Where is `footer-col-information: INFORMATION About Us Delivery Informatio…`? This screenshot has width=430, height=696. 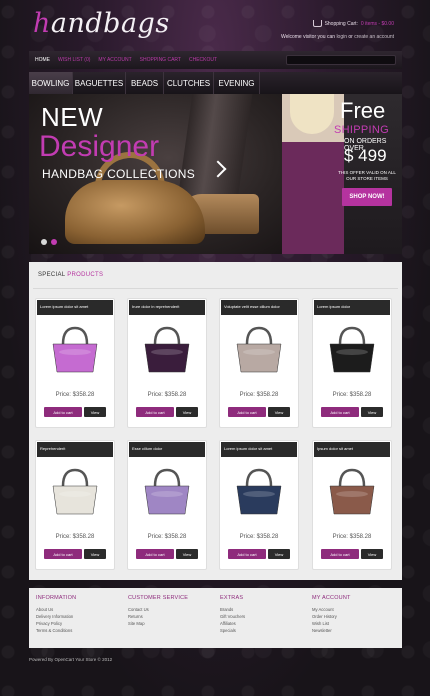
footer-col-information: INFORMATION About Us Delivery Informatio… is located at coordinates (76, 614).